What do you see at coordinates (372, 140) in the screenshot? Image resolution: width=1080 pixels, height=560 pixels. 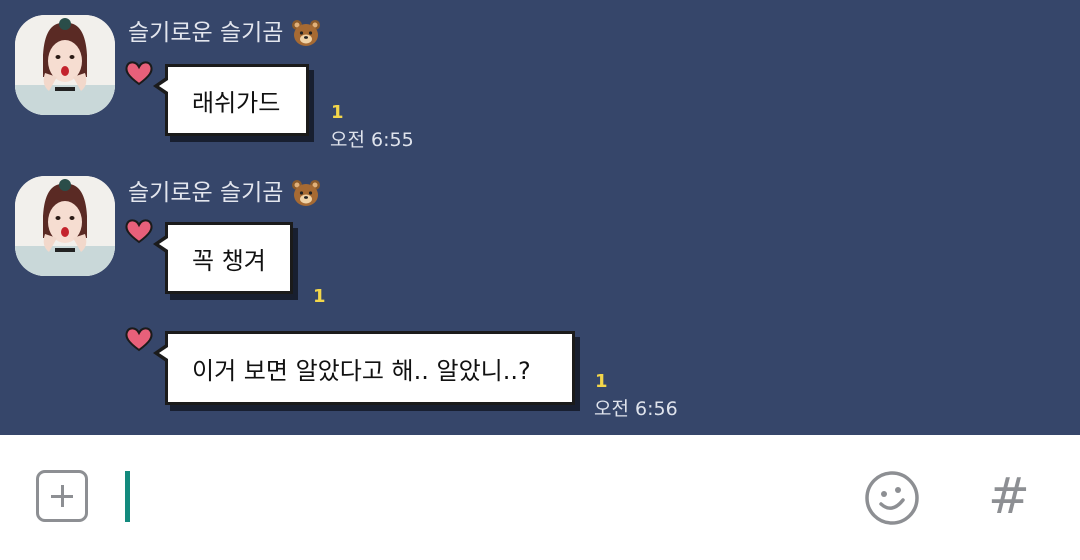 I see `message-time: 오전 6:55` at bounding box center [372, 140].